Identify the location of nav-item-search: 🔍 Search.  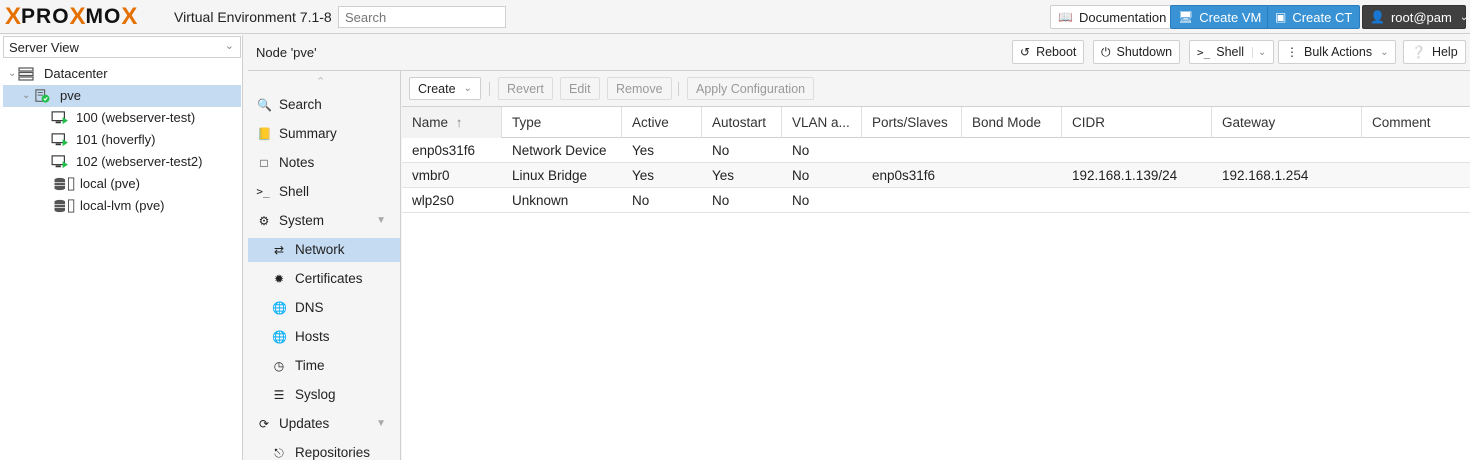
(324, 105).